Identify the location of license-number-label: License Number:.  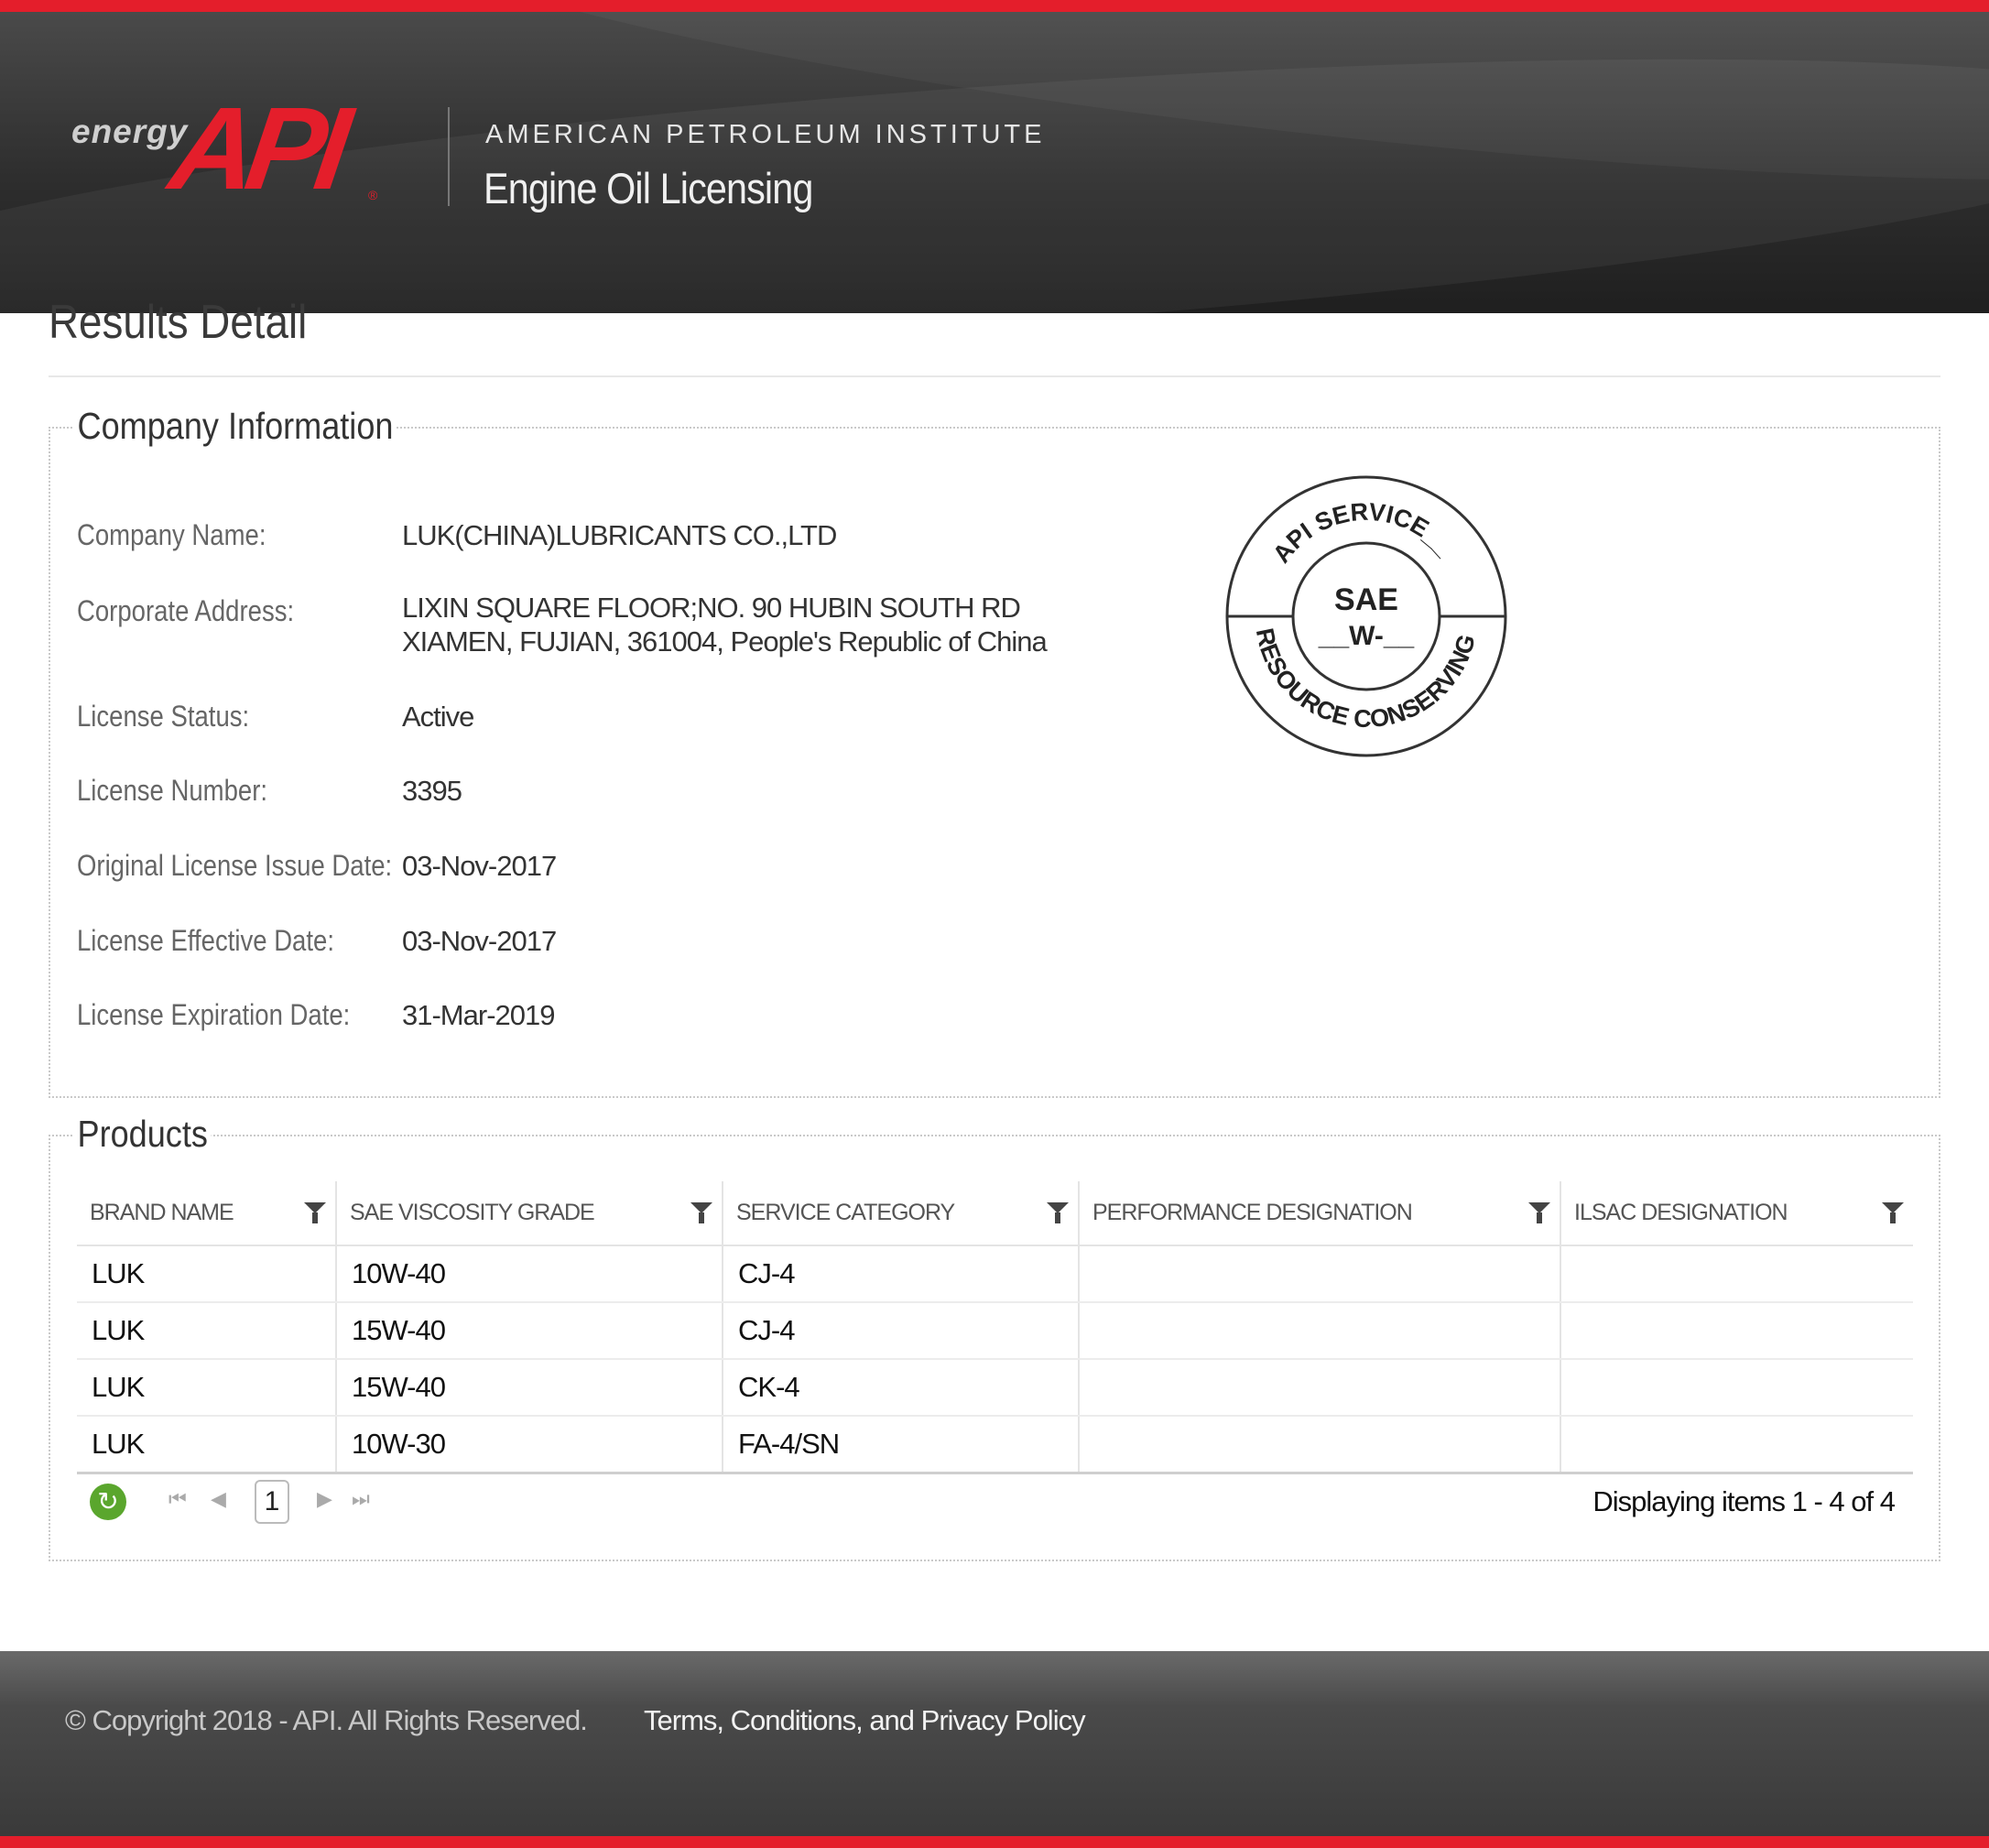
(172, 791).